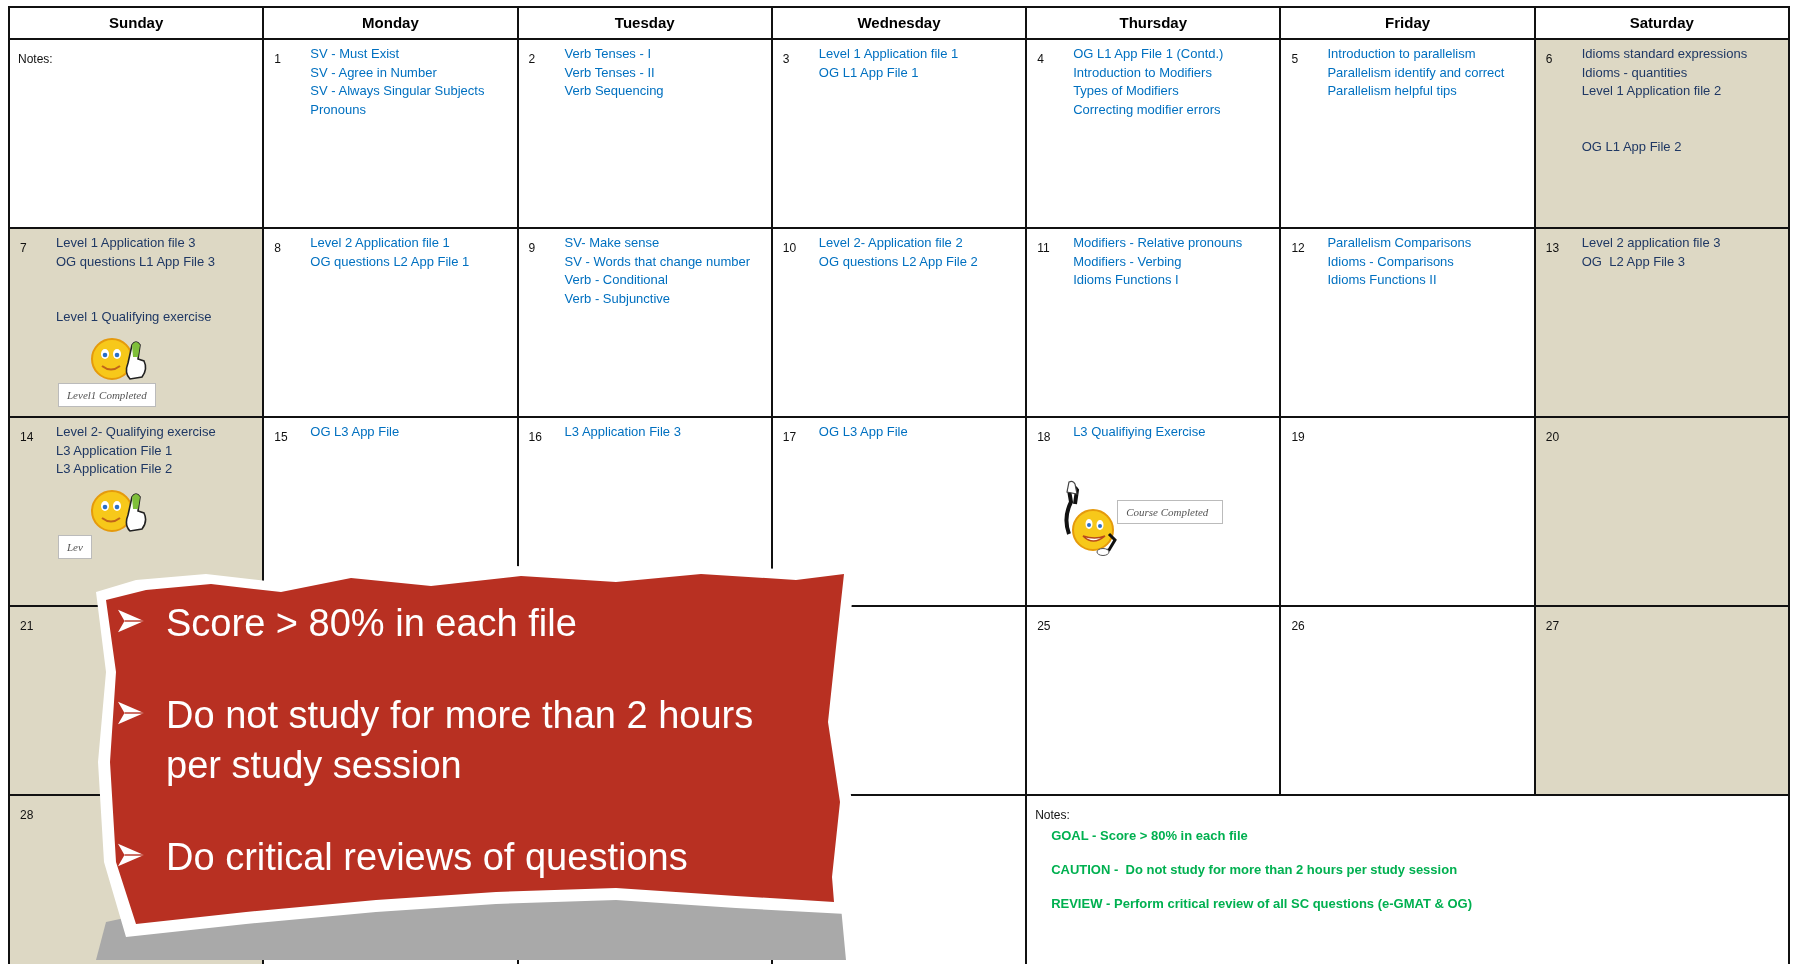  Describe the element at coordinates (27, 815) in the screenshot. I see `day-number: 28` at that location.